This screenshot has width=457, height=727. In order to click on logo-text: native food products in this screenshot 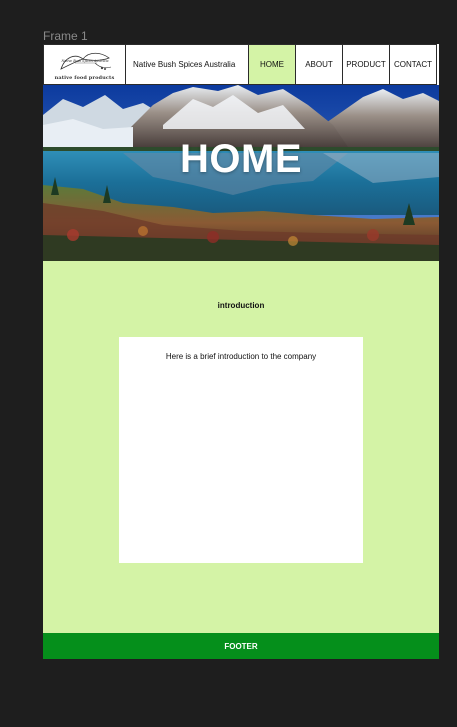, I will do `click(84, 77)`.